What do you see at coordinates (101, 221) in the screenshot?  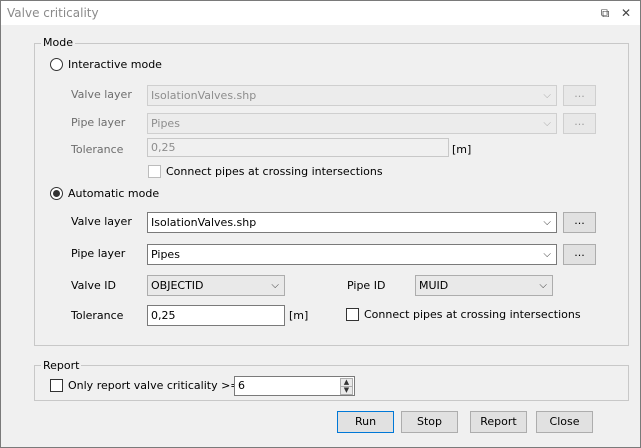 I see `automatic-valve-layer-label: Valve layer` at bounding box center [101, 221].